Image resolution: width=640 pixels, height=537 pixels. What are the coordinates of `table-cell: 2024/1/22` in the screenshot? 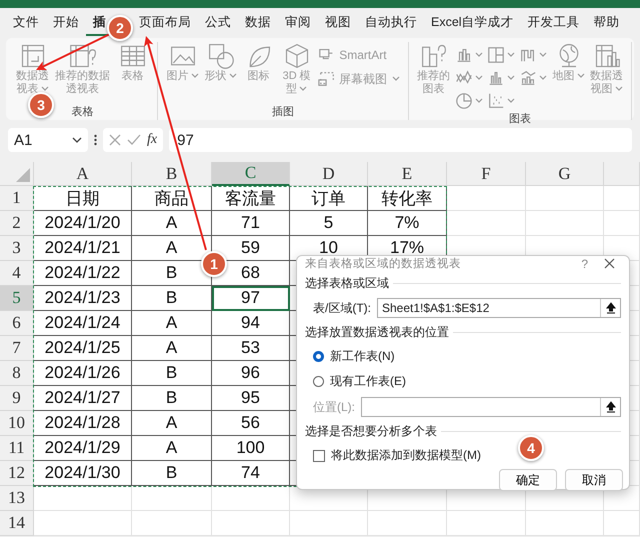 It's located at (83, 273).